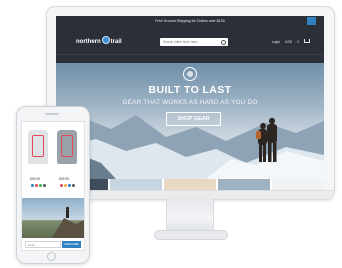  I want to click on phone-hero-image, so click(53, 218).